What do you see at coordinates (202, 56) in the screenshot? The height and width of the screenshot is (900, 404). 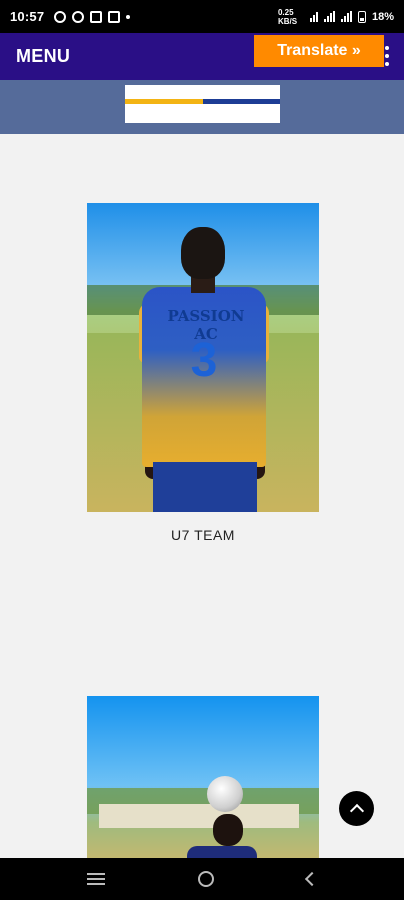 I see `site-header: MENU Translate »` at bounding box center [202, 56].